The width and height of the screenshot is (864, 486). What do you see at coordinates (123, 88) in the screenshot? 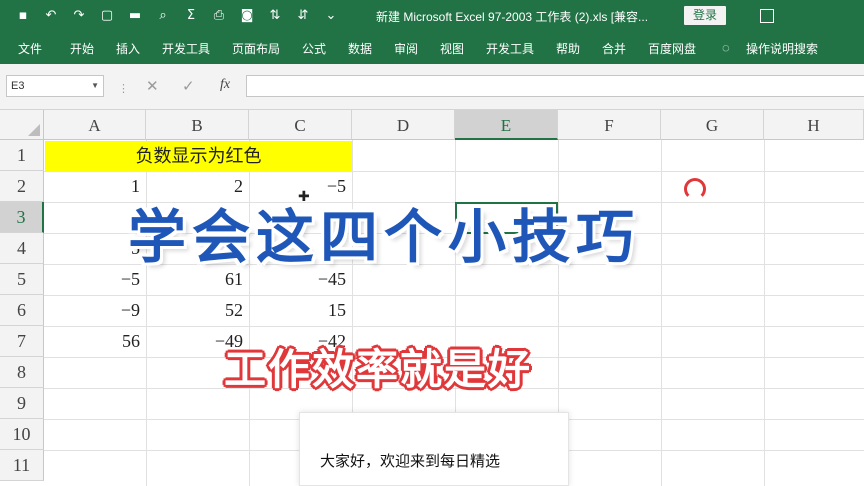
I see `drag-handle-icon: ⋮` at bounding box center [123, 88].